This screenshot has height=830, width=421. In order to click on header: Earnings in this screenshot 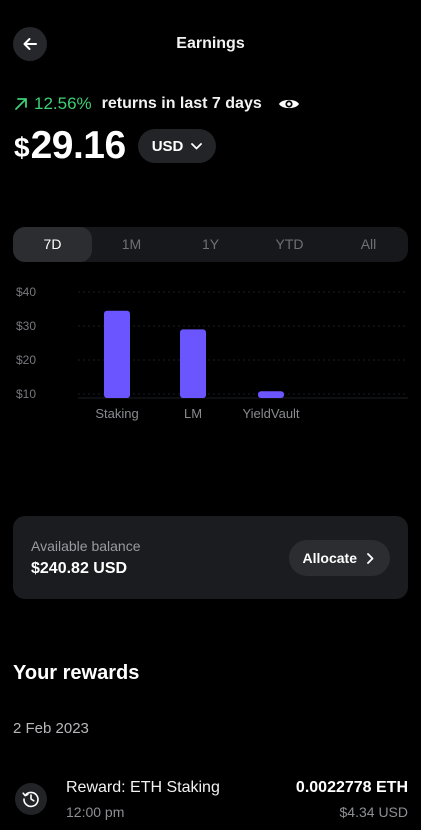, I will do `click(210, 44)`.